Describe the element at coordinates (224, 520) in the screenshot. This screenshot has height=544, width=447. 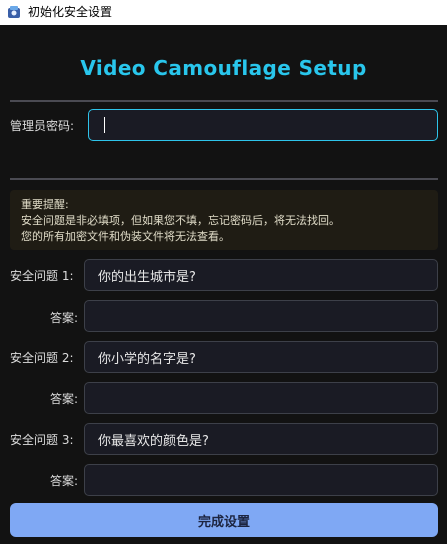
I see `finish-setup-button: 完成设置` at that location.